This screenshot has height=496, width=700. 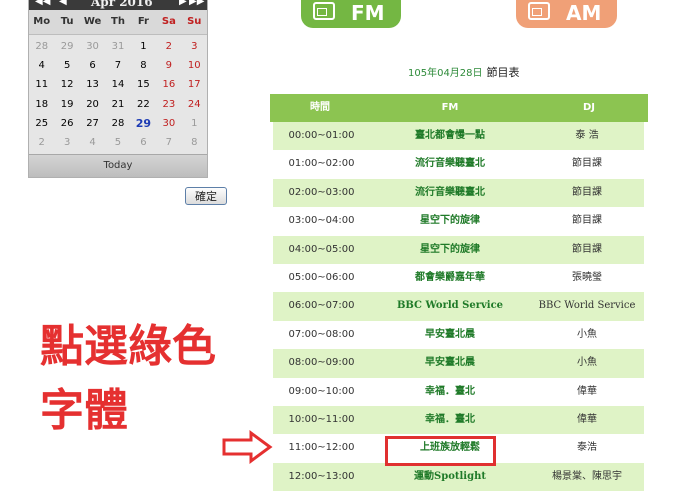 What do you see at coordinates (42, 21) in the screenshot?
I see `weekday-label: Mo` at bounding box center [42, 21].